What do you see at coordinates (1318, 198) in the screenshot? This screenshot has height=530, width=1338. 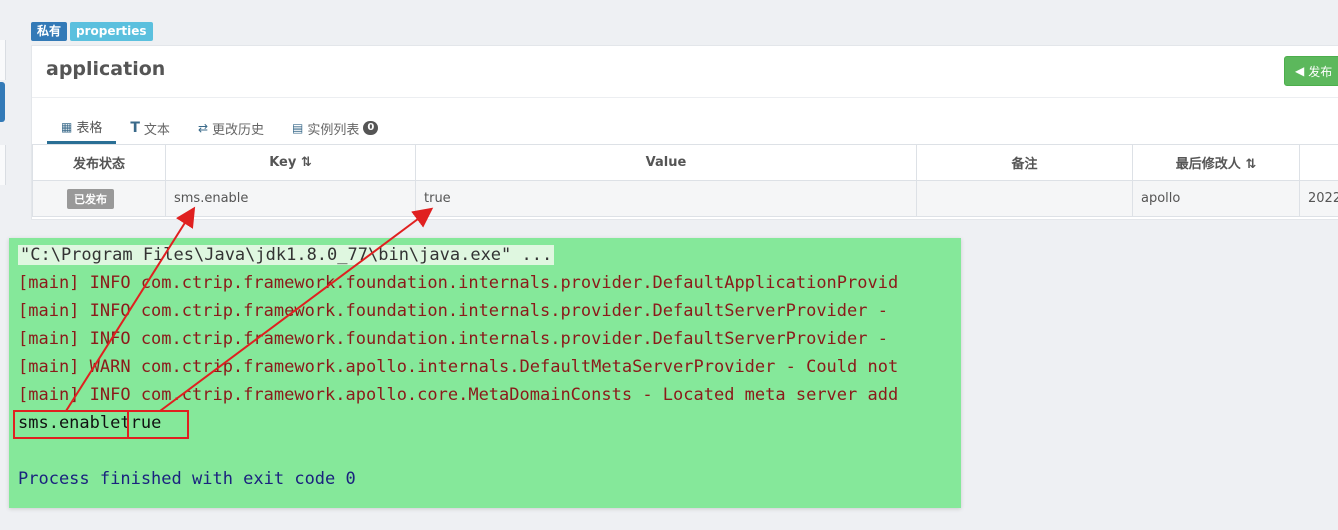 I see `cell-time: 2022` at bounding box center [1318, 198].